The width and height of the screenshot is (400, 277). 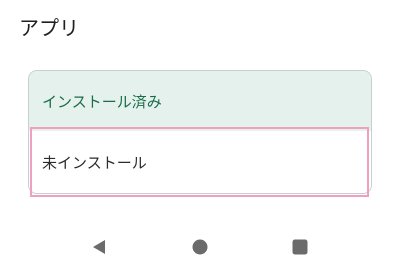 I want to click on back-icon, so click(x=99, y=247).